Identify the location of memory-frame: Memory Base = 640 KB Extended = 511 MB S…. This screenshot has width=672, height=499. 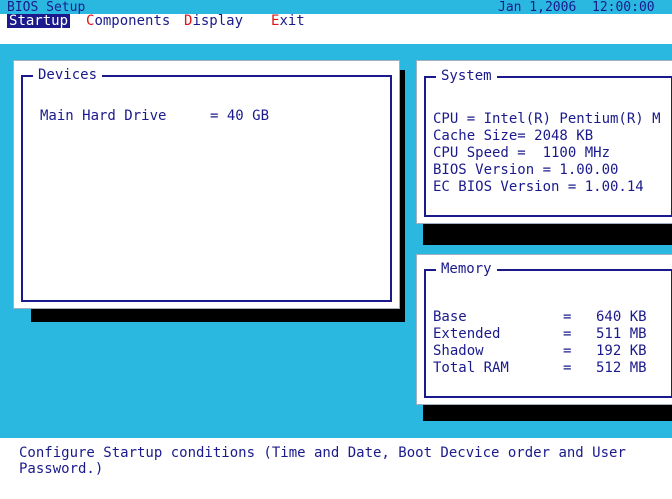
(548, 329).